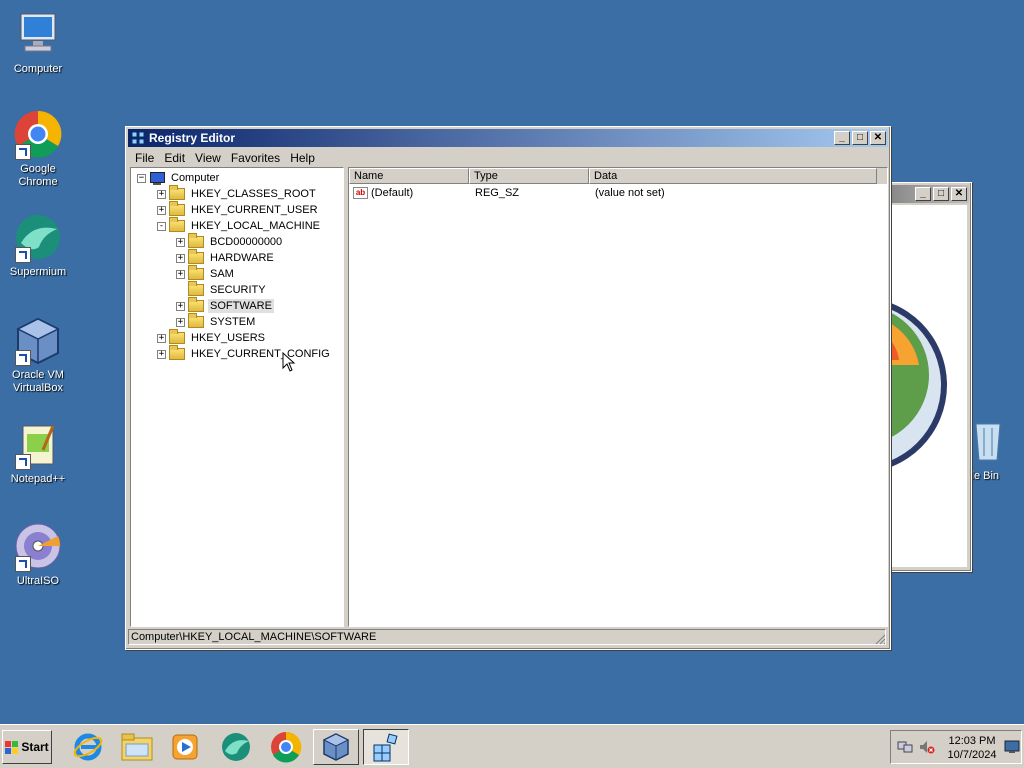 This screenshot has width=1024, height=768. What do you see at coordinates (174, 158) in the screenshot?
I see `menu-edit: Edit` at bounding box center [174, 158].